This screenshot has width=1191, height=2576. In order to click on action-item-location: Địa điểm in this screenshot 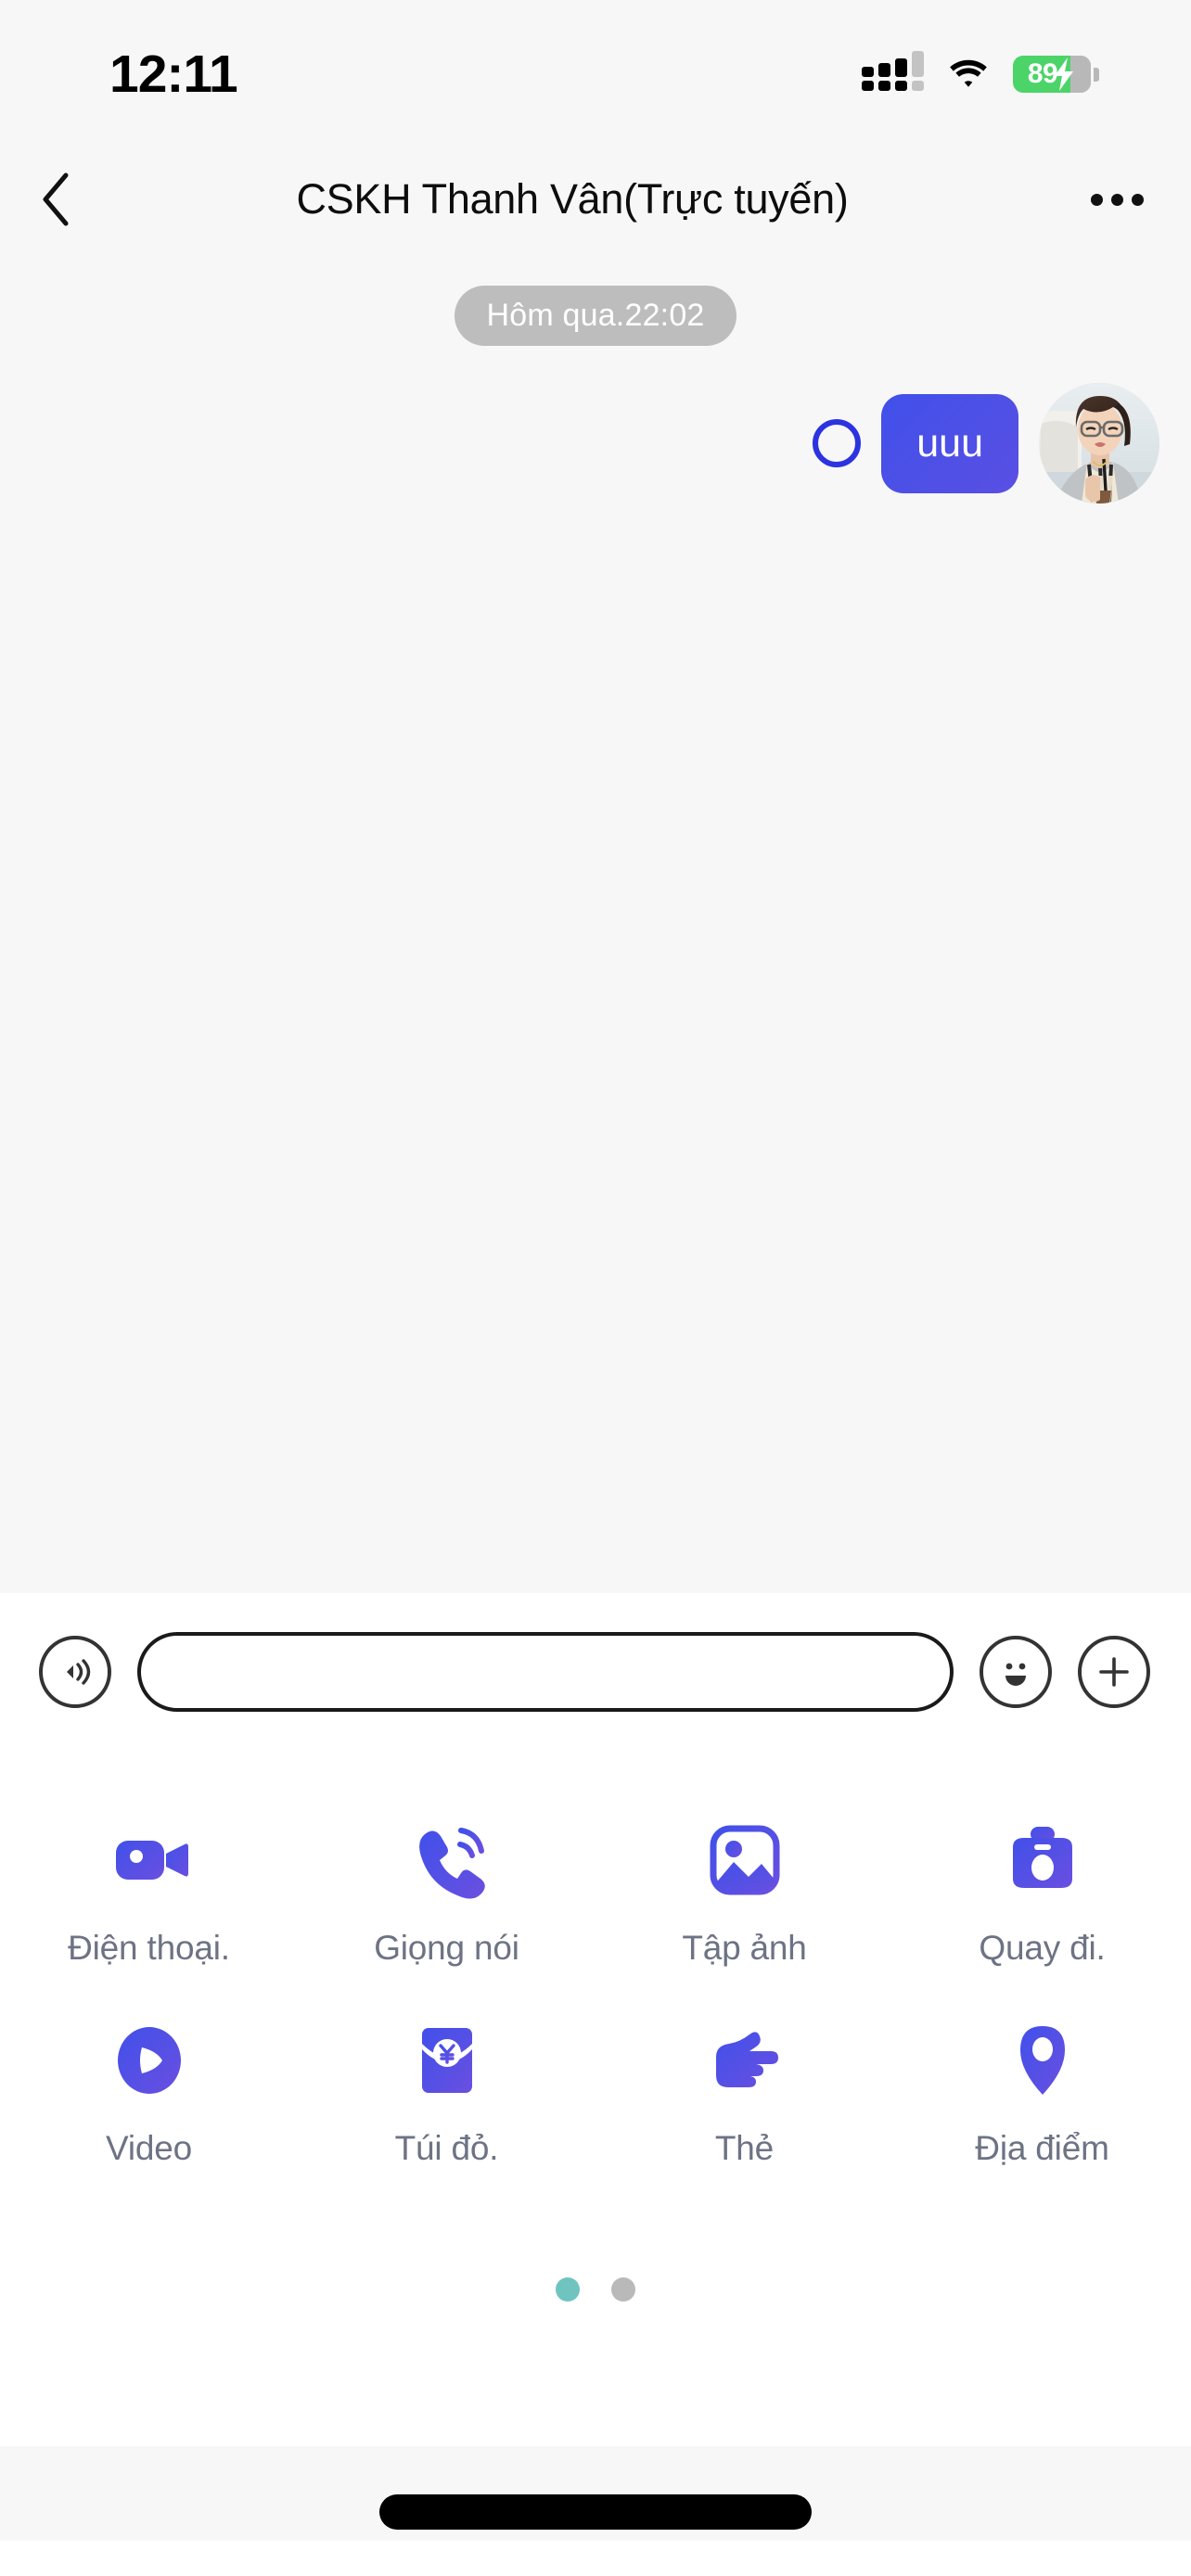, I will do `click(1042, 2092)`.